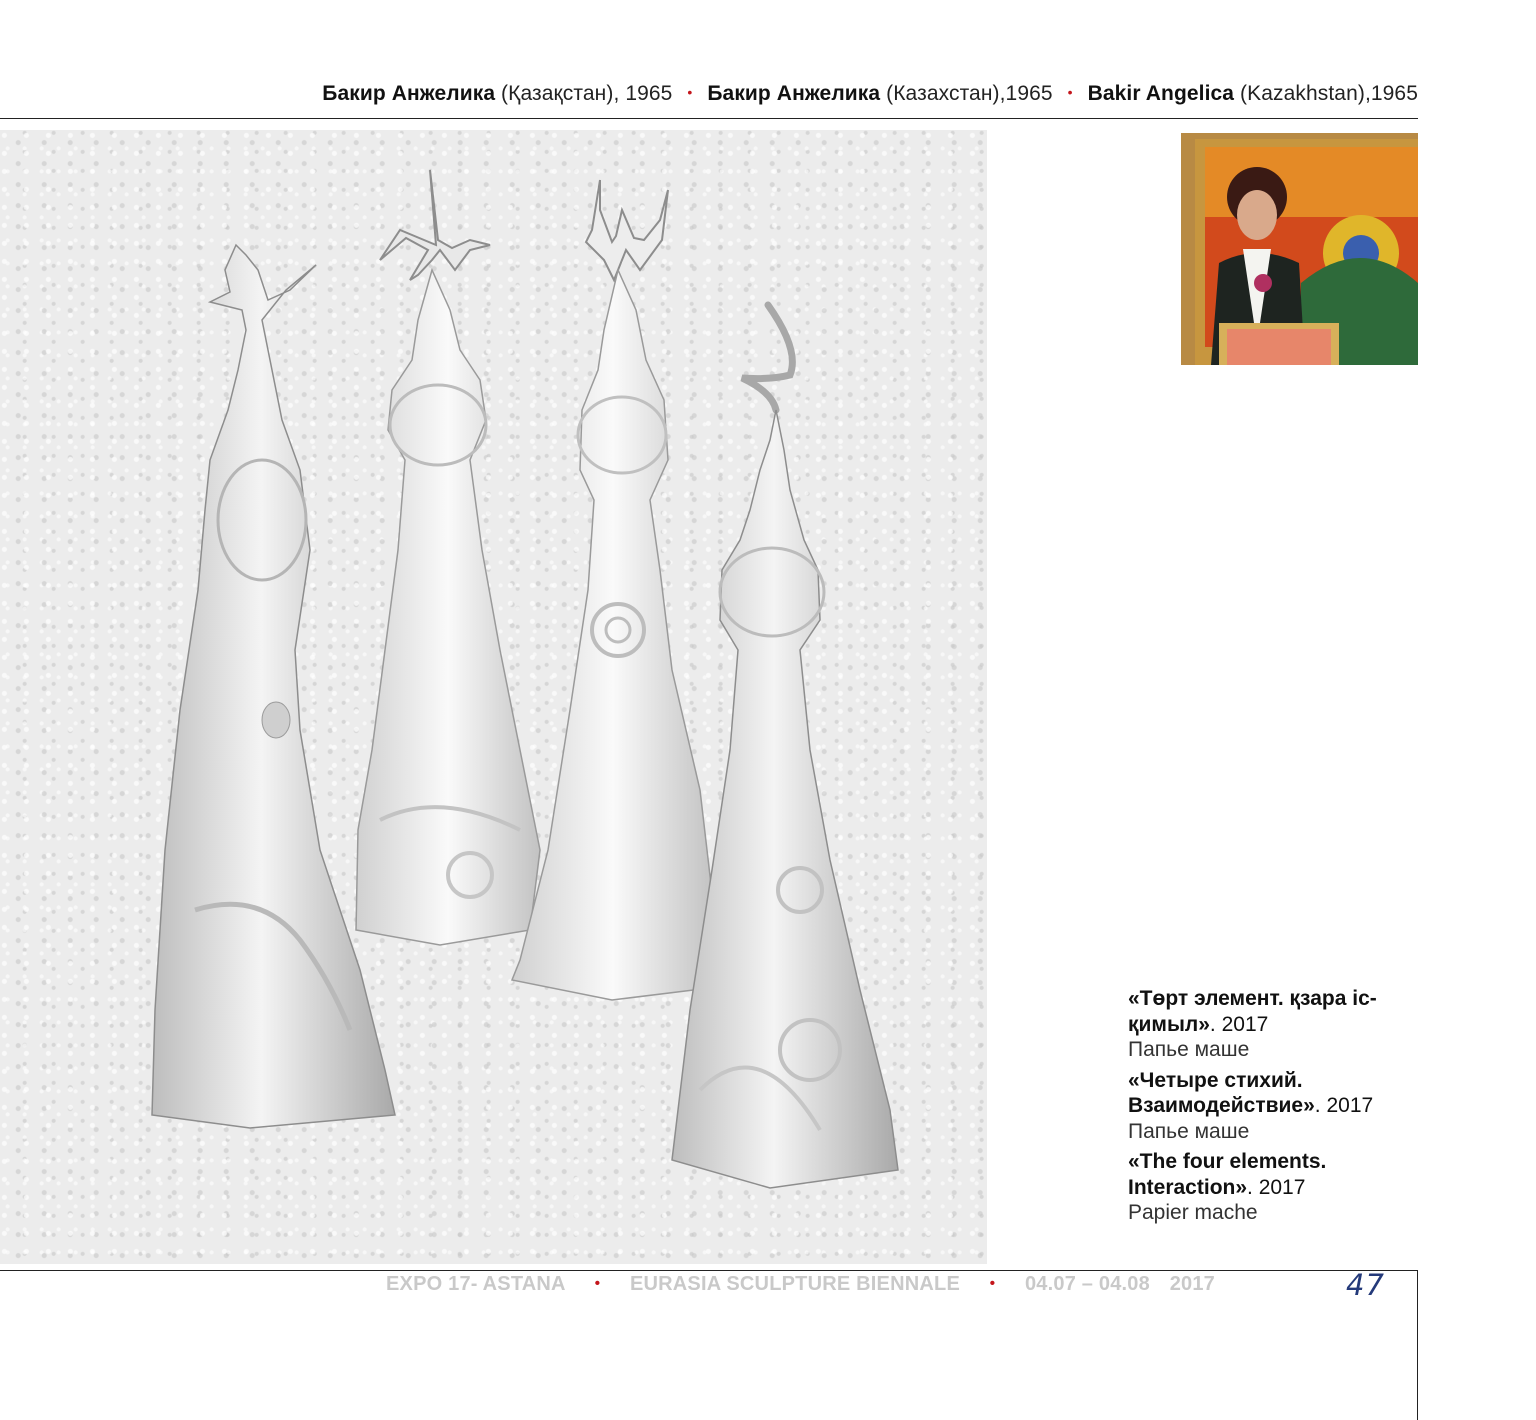 Image resolution: width=1536 pixels, height=1420 pixels. Describe the element at coordinates (1221, 1093) in the screenshot. I see `caption-title: «Четыре стихий. Взаимодействие»` at that location.